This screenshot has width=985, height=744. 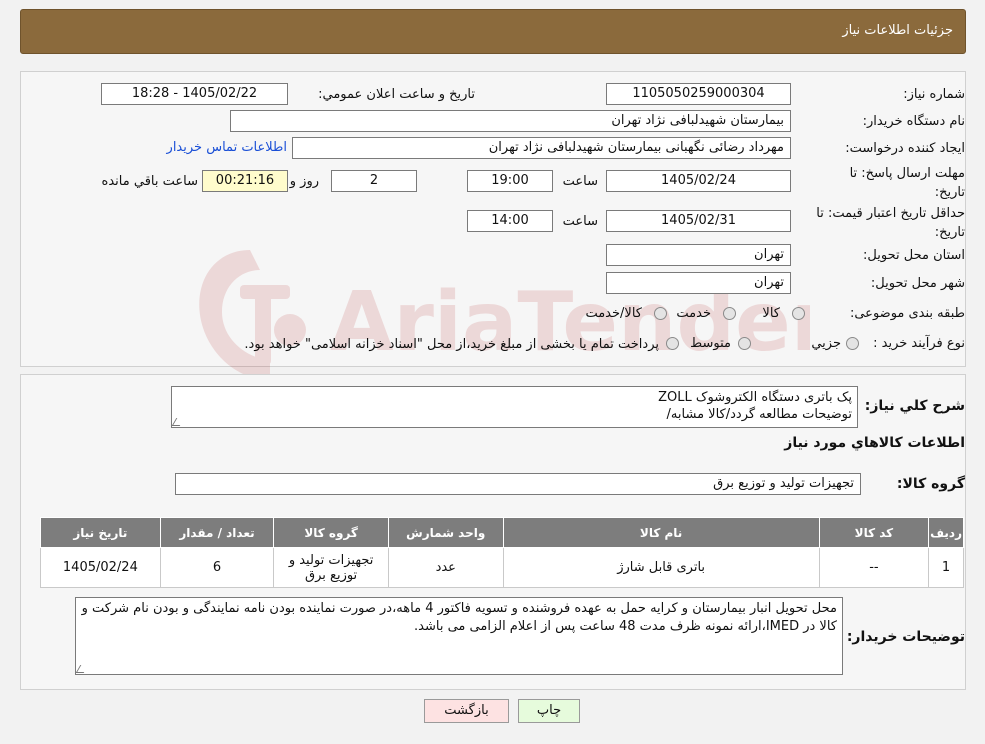 I want to click on resize-grip-icon, so click(x=82, y=669).